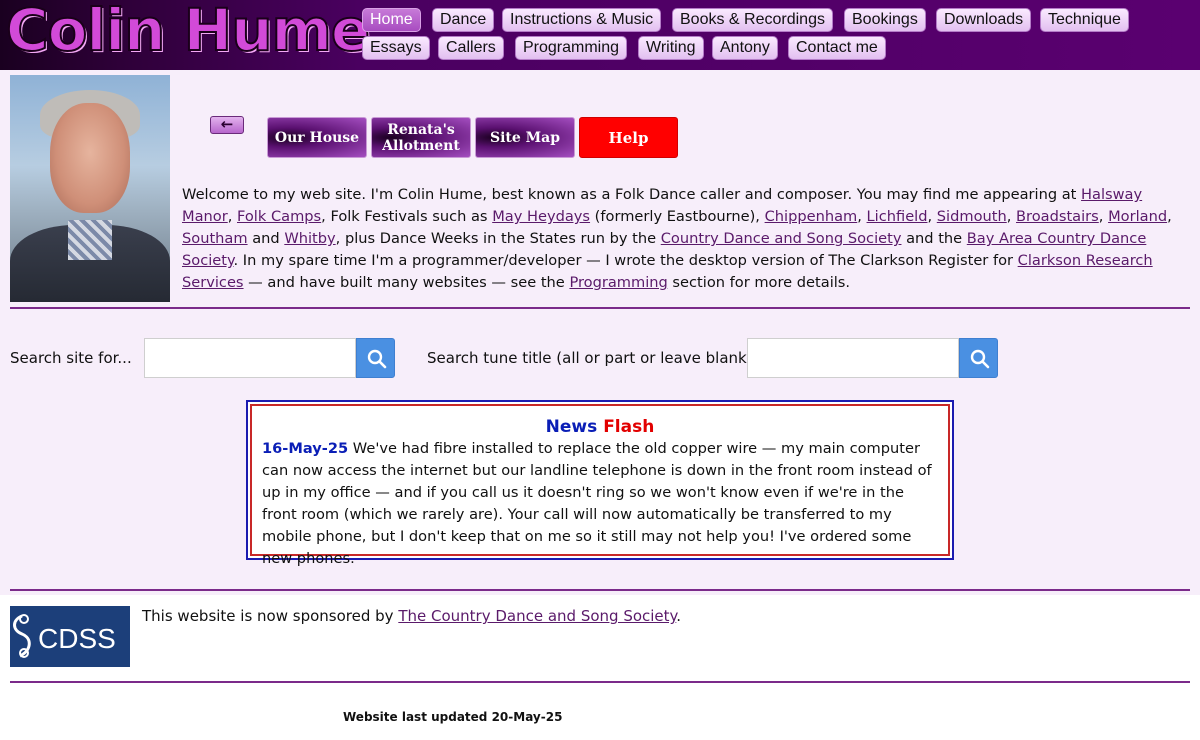  Describe the element at coordinates (537, 616) in the screenshot. I see `link-cdss-sponsor: The Country Dance and Song Society` at that location.